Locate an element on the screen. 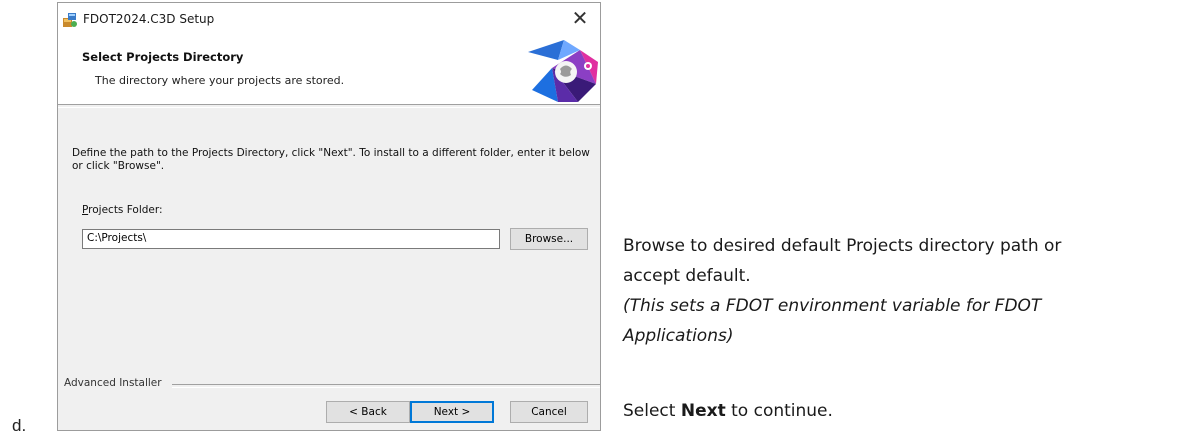 This screenshot has width=1199, height=437. note-line-2: accept default. is located at coordinates (687, 276).